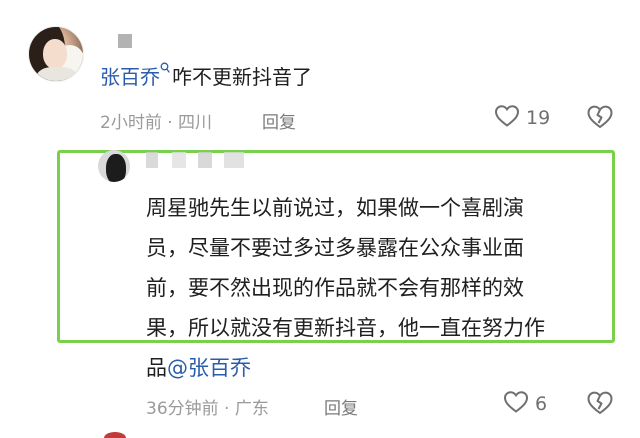 The width and height of the screenshot is (640, 438). Describe the element at coordinates (156, 368) in the screenshot. I see `reply-last-text: 品` at that location.